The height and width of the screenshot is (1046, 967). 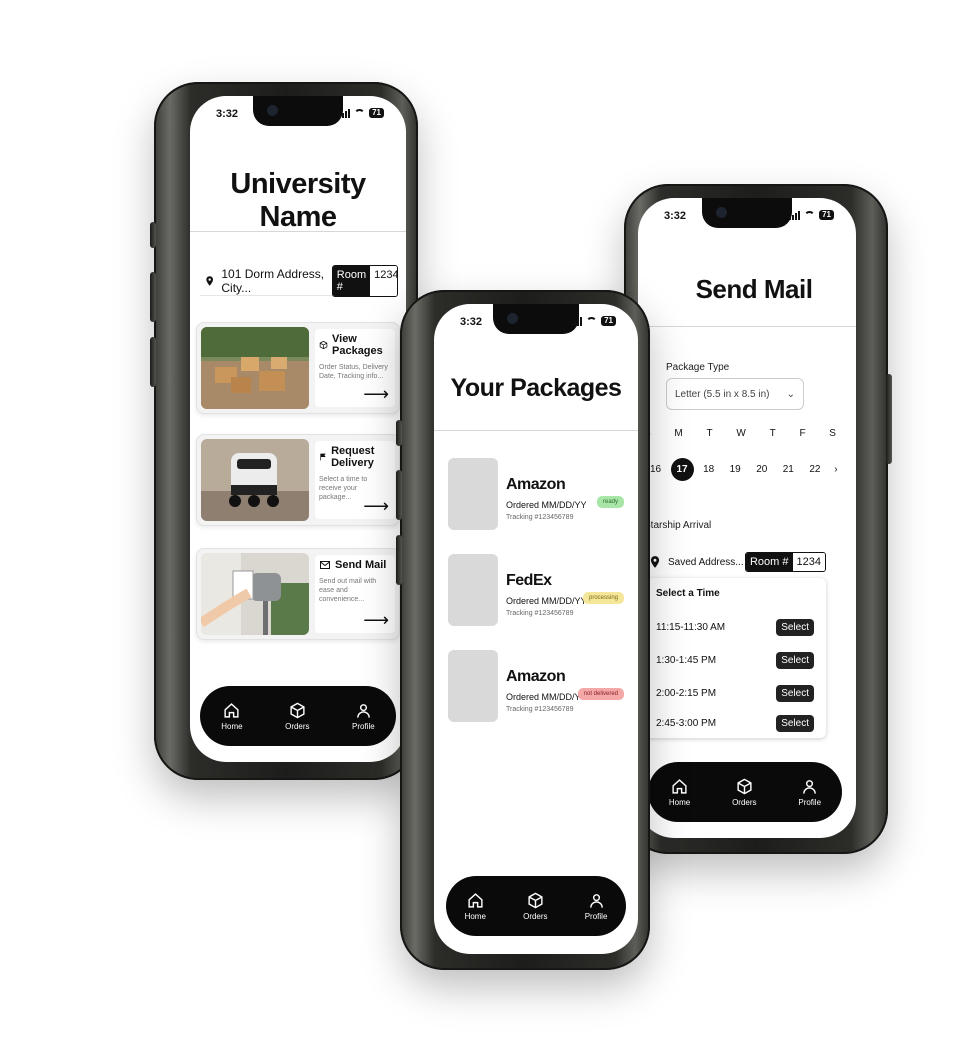 I want to click on title-divider, so click(x=298, y=231).